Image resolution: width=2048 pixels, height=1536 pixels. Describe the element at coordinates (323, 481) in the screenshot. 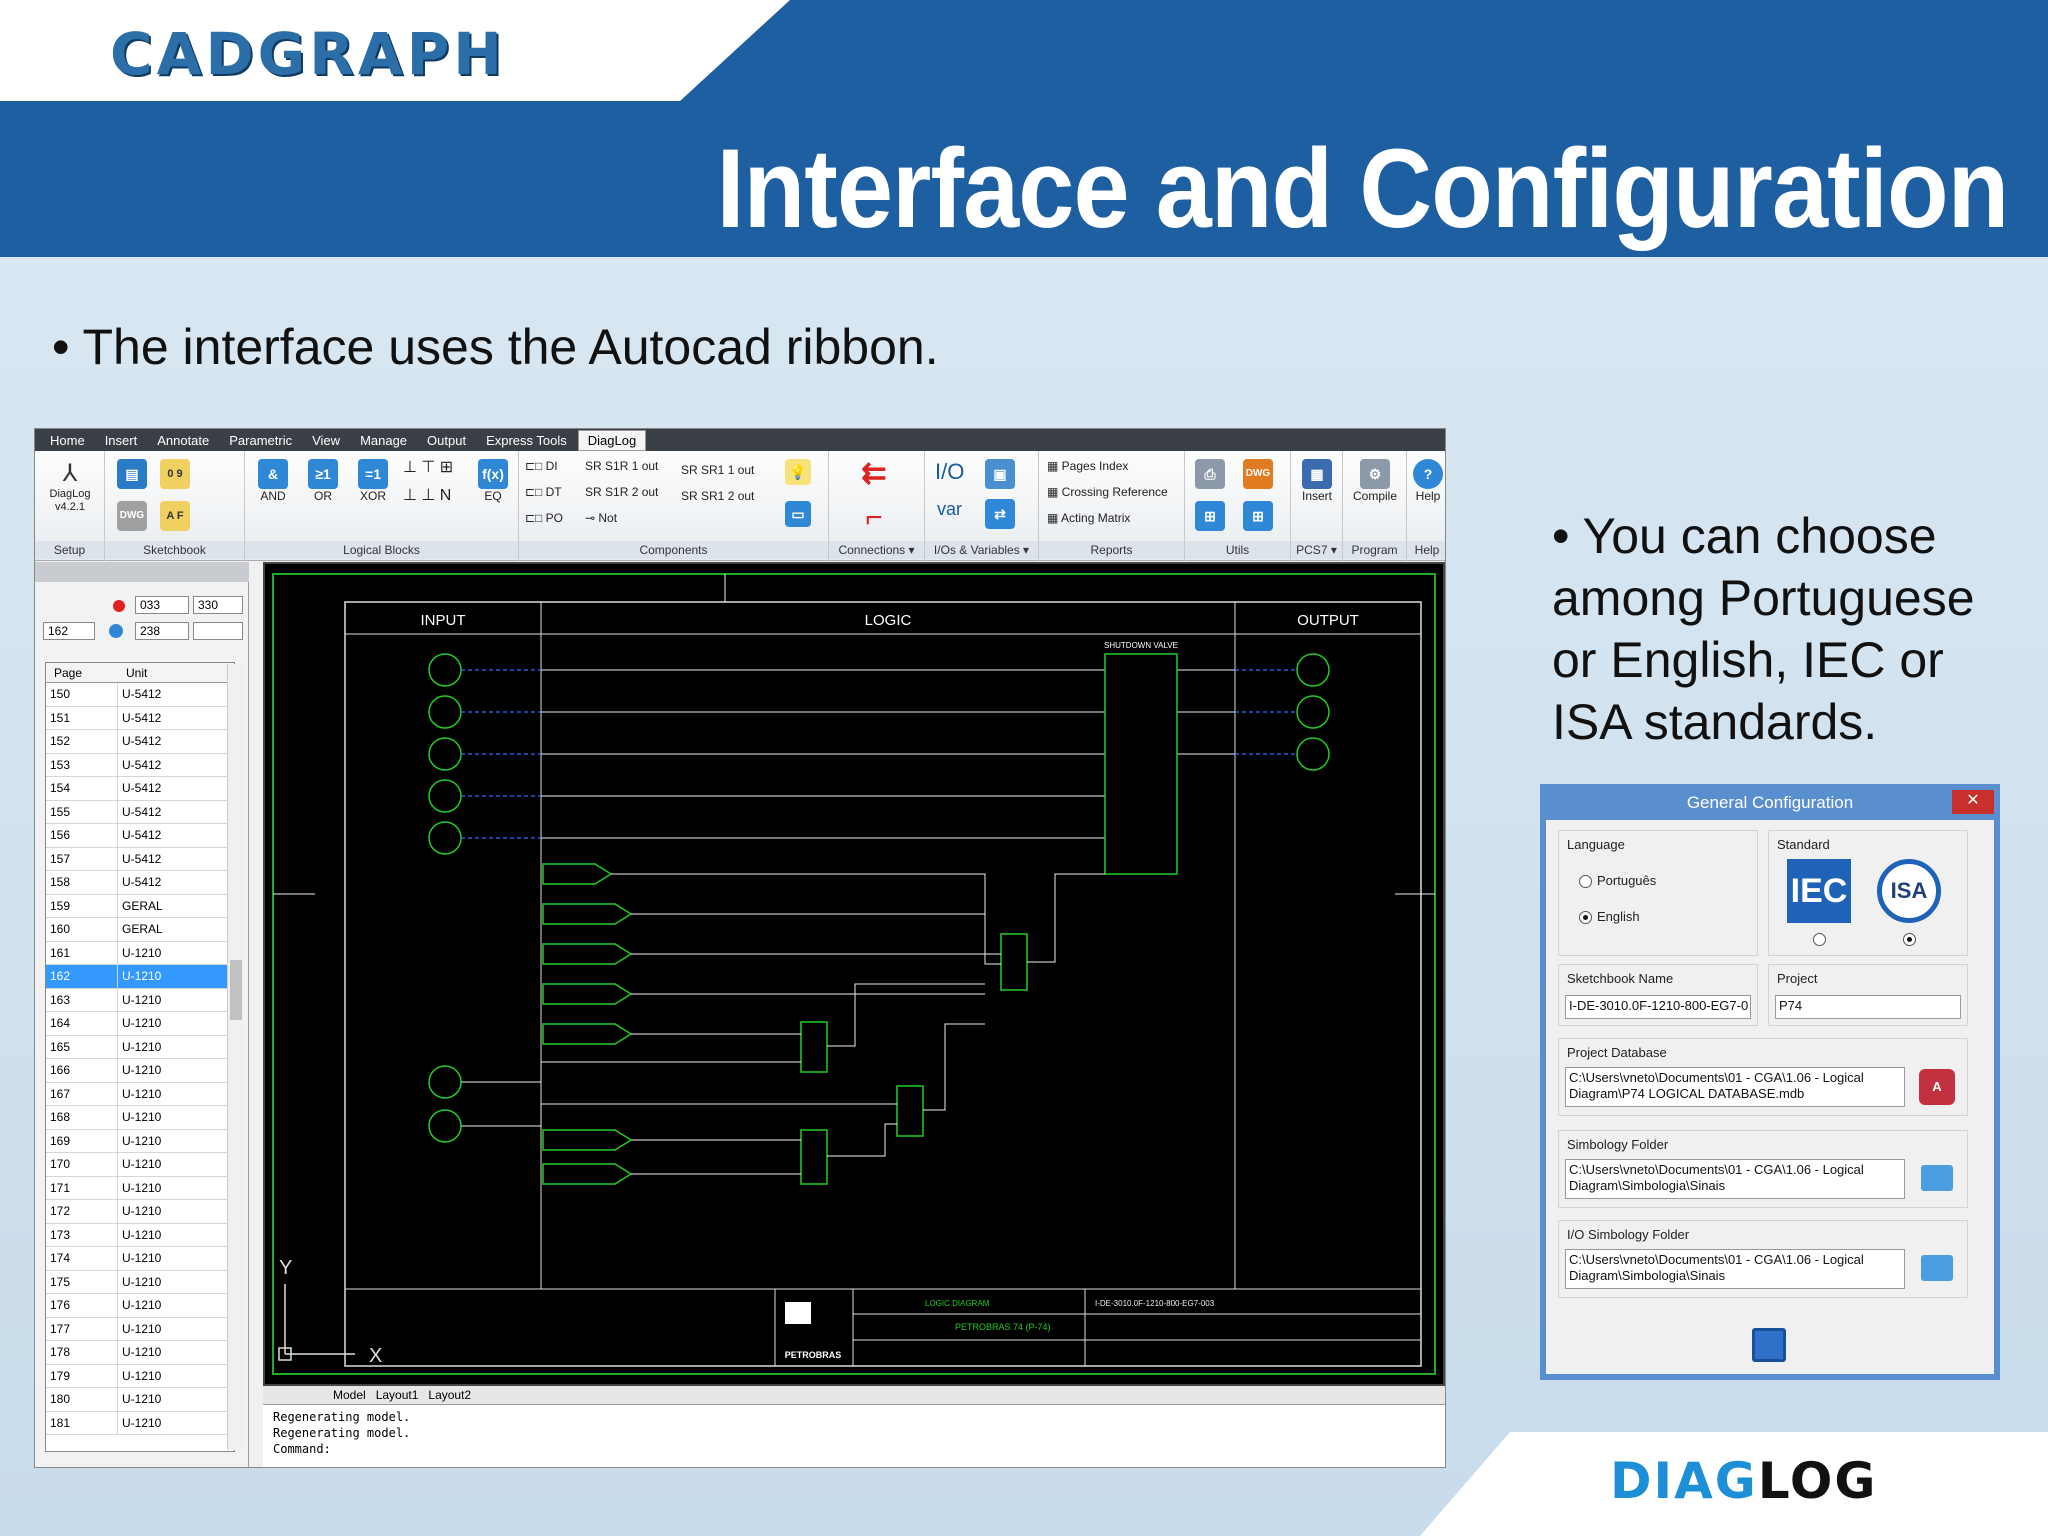

I see `or-button: ≥1 OR` at that location.